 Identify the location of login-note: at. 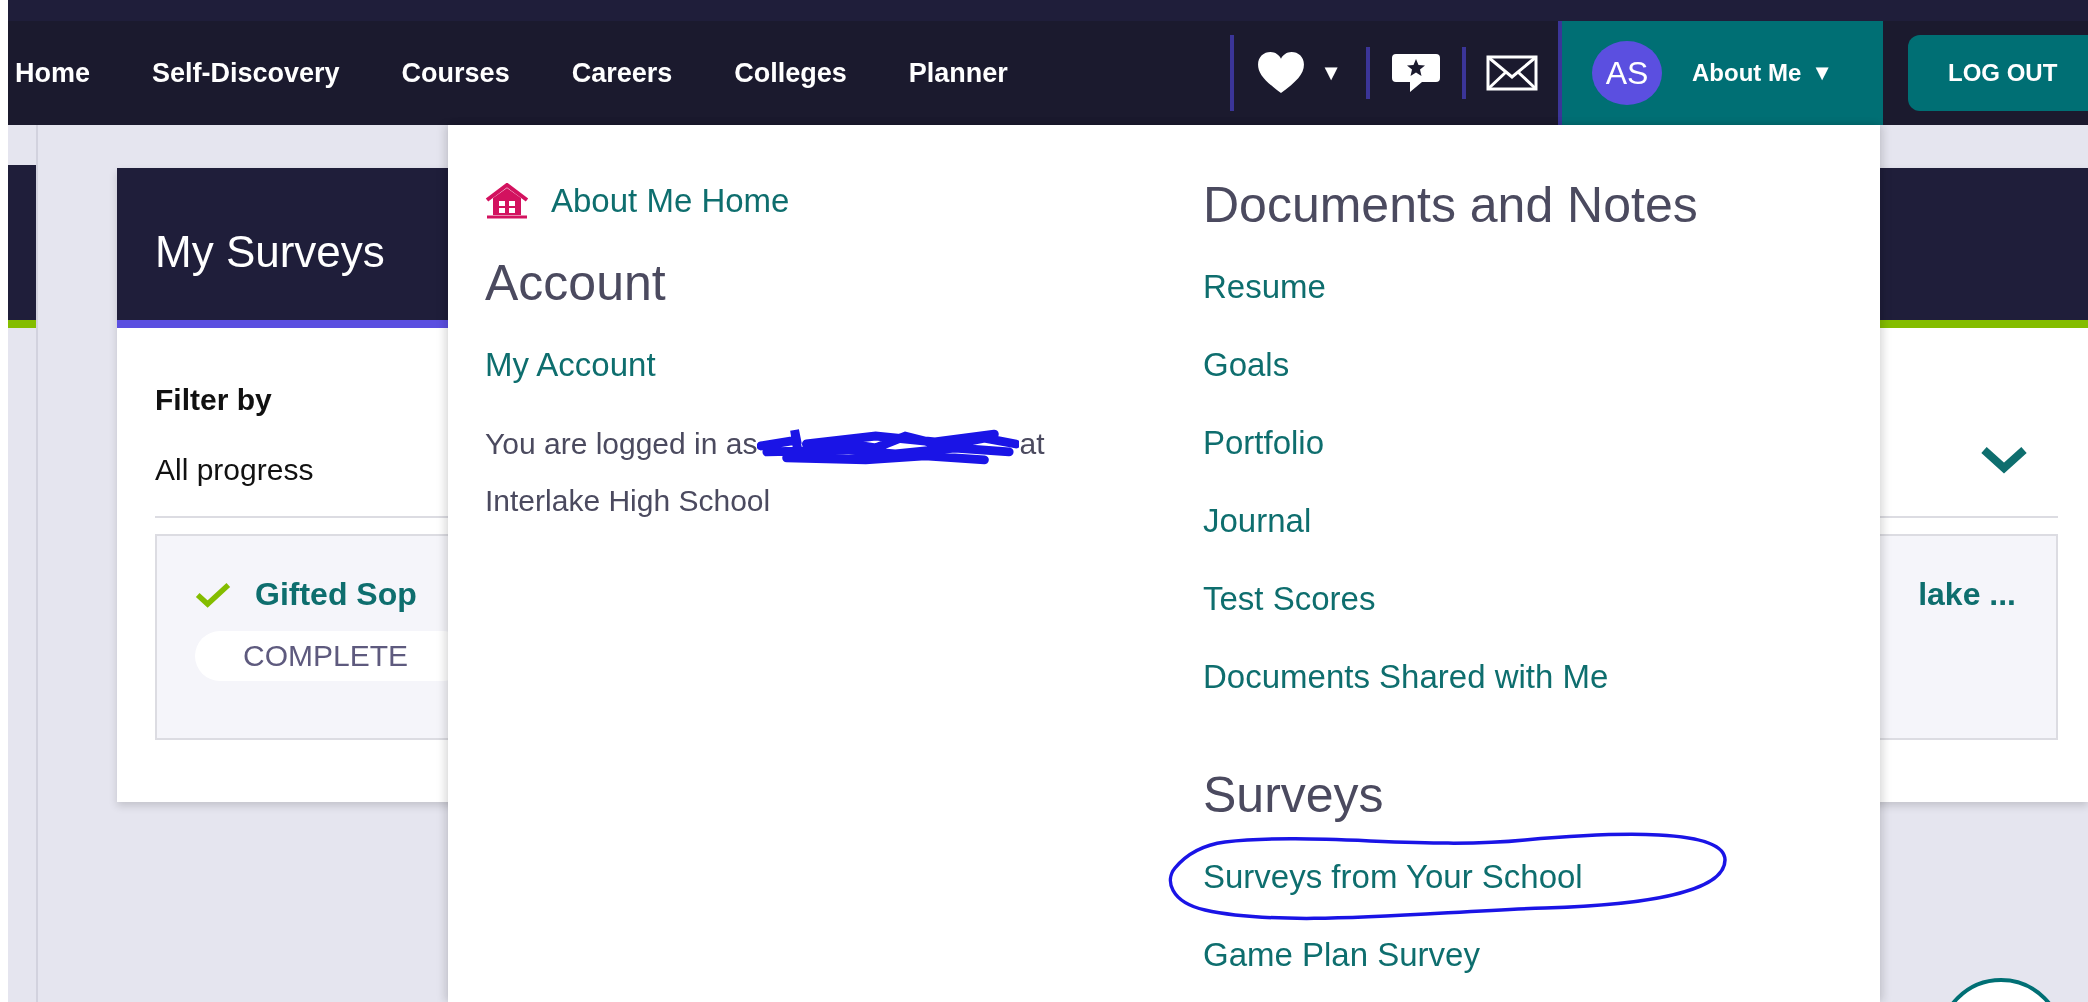
(1032, 444).